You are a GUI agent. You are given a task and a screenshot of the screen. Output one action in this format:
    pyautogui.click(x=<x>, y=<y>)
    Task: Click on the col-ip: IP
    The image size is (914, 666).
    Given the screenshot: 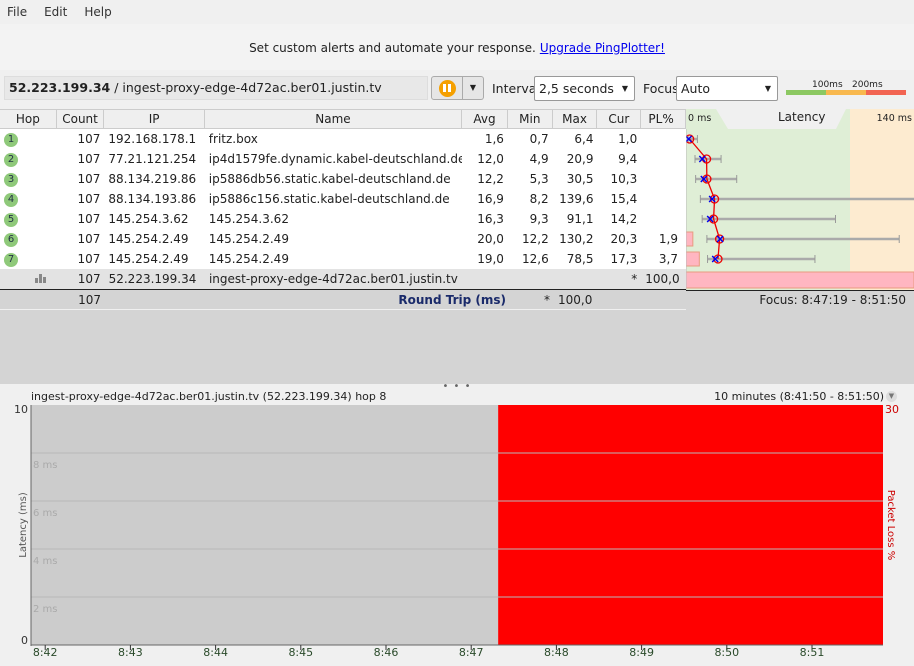 What is the action you would take?
    pyautogui.click(x=154, y=119)
    